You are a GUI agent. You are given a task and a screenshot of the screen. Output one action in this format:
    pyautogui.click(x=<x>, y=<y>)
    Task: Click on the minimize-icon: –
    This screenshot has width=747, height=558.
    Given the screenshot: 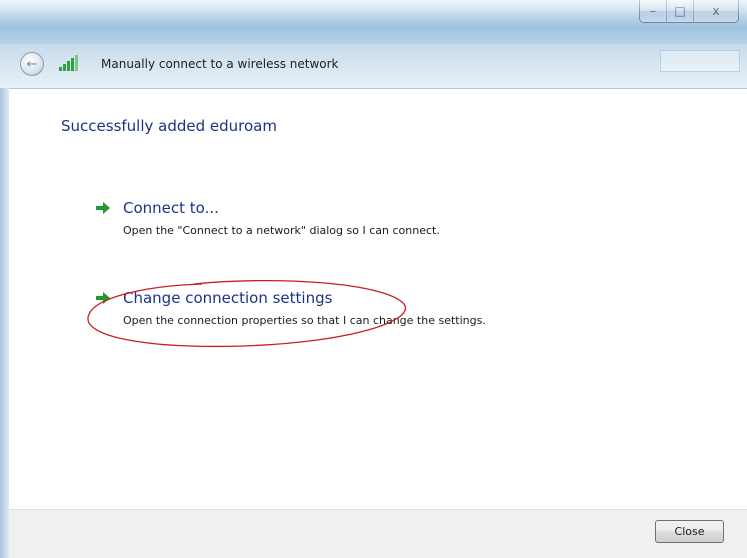 What is the action you would take?
    pyautogui.click(x=653, y=11)
    